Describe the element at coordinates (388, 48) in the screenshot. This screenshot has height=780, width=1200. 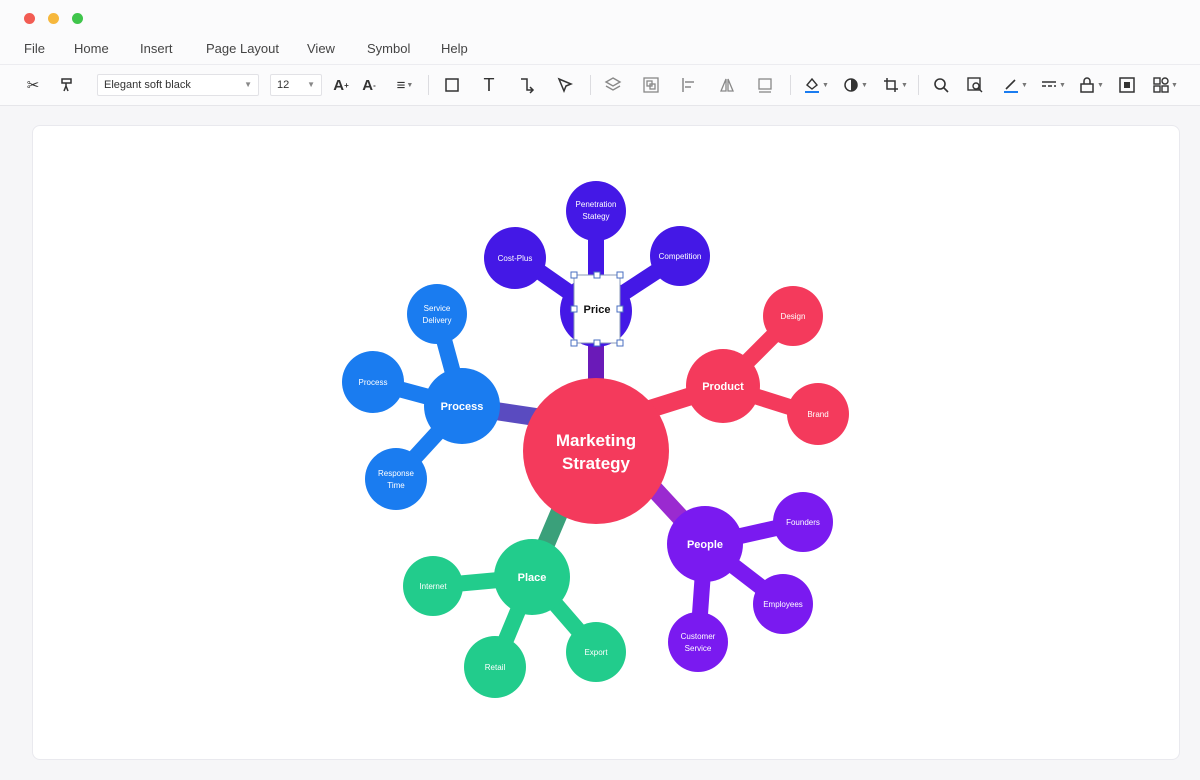
I see `menu-symbol: Symbol` at that location.